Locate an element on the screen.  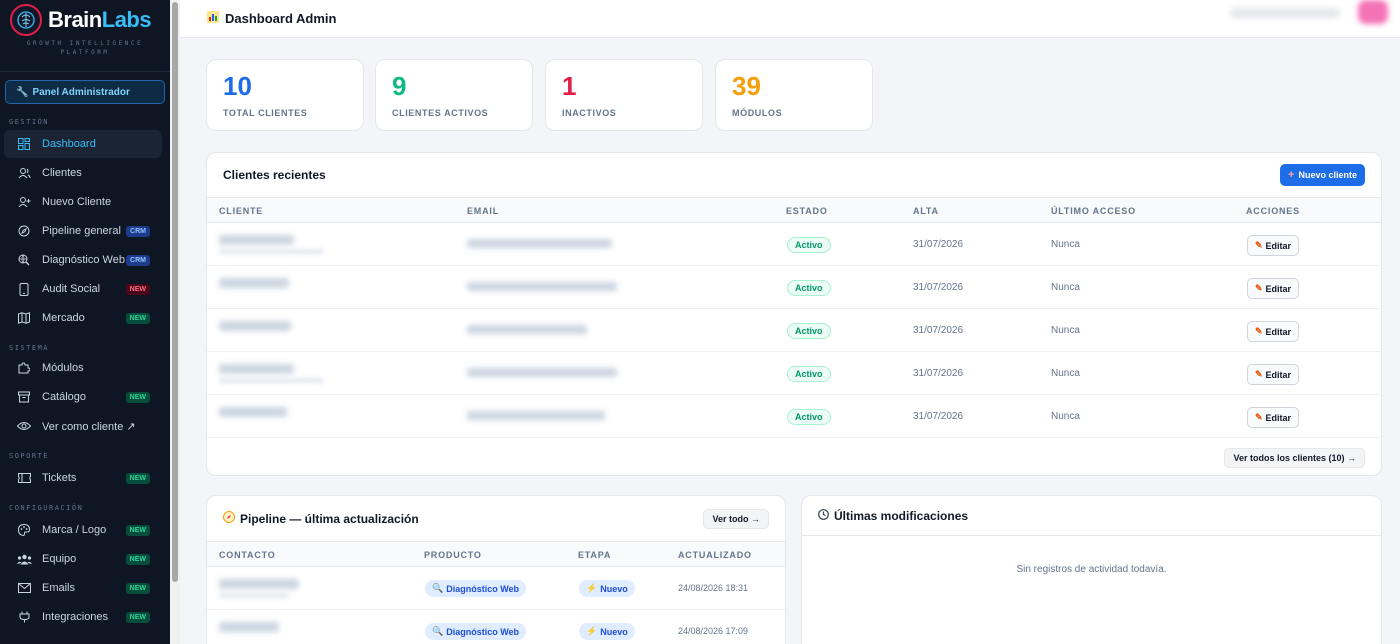
sidebar-item-modulos: Módulos is located at coordinates (83, 368).